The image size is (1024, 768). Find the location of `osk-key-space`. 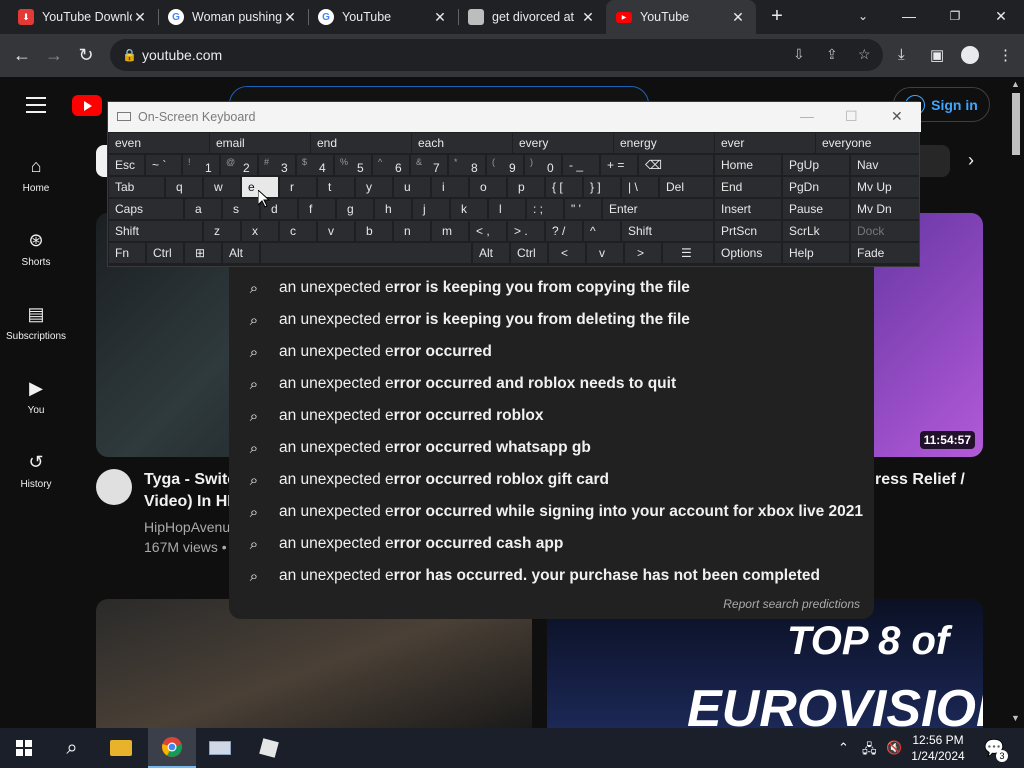

osk-key-space is located at coordinates (366, 253).